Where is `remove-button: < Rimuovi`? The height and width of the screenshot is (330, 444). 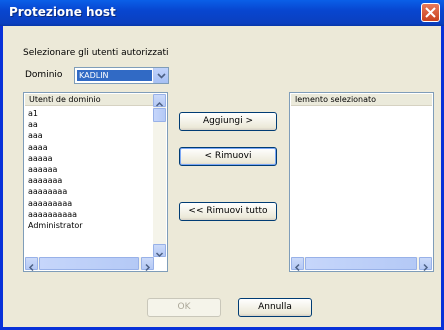 remove-button: < Rimuovi is located at coordinates (228, 156).